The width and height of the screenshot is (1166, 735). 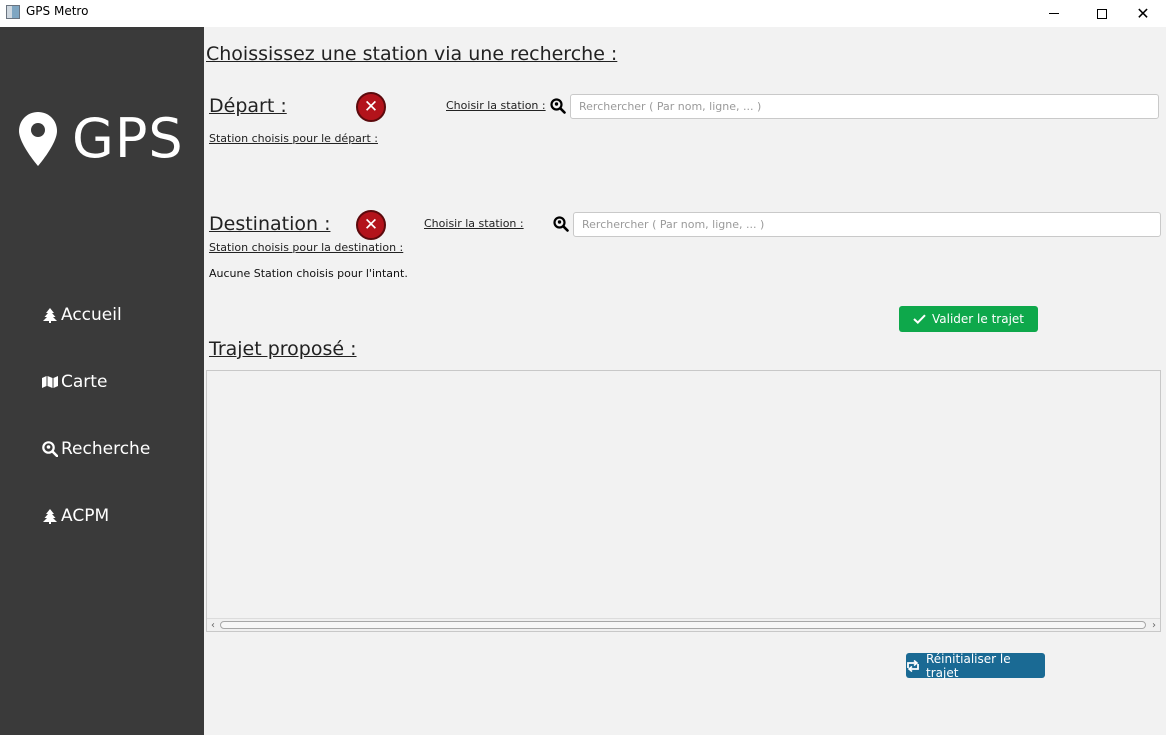 I want to click on check-icon, so click(x=919, y=319).